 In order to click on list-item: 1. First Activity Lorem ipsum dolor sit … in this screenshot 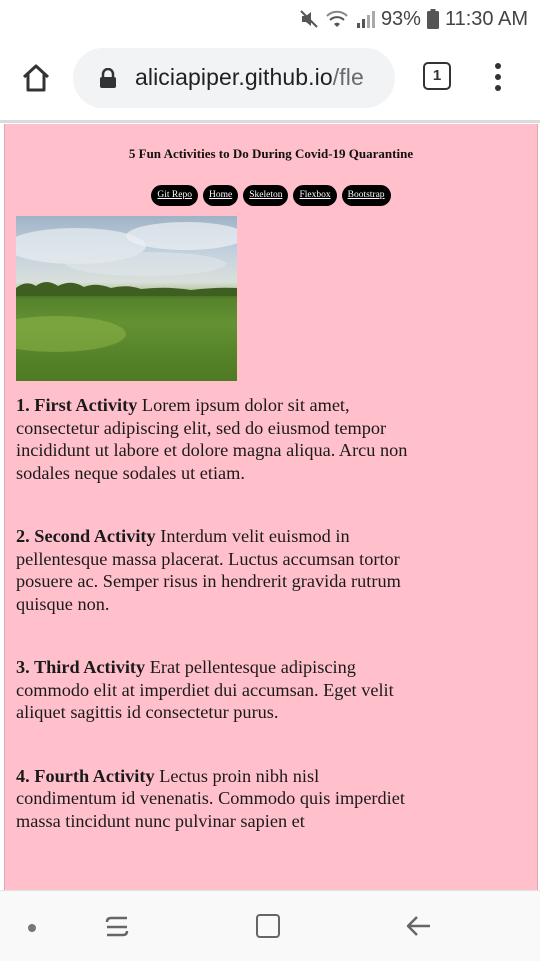, I will do `click(216, 439)`.